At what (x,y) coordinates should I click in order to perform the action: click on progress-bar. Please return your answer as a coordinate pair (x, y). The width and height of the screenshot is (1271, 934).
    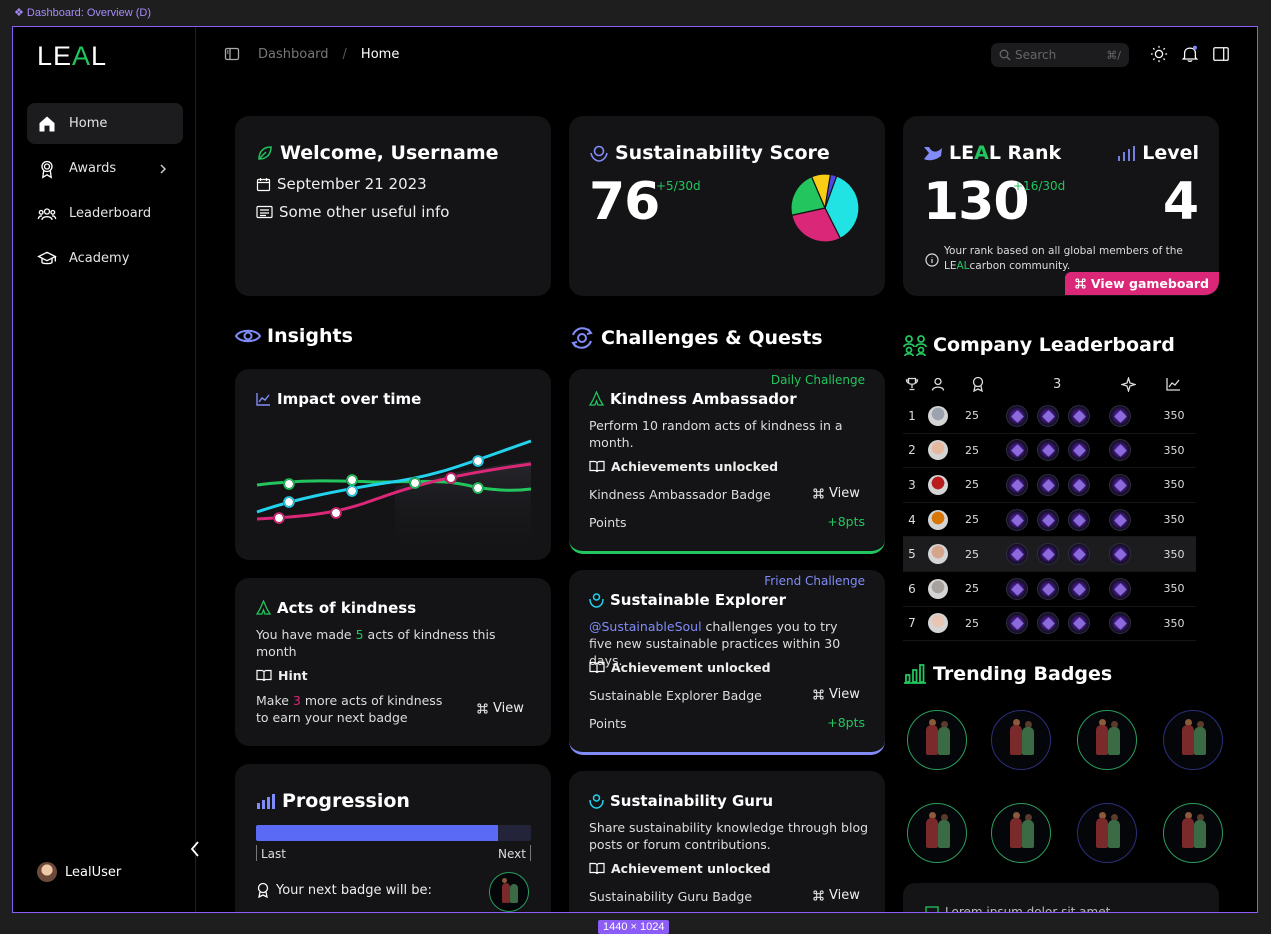
    Looking at the image, I should click on (393, 833).